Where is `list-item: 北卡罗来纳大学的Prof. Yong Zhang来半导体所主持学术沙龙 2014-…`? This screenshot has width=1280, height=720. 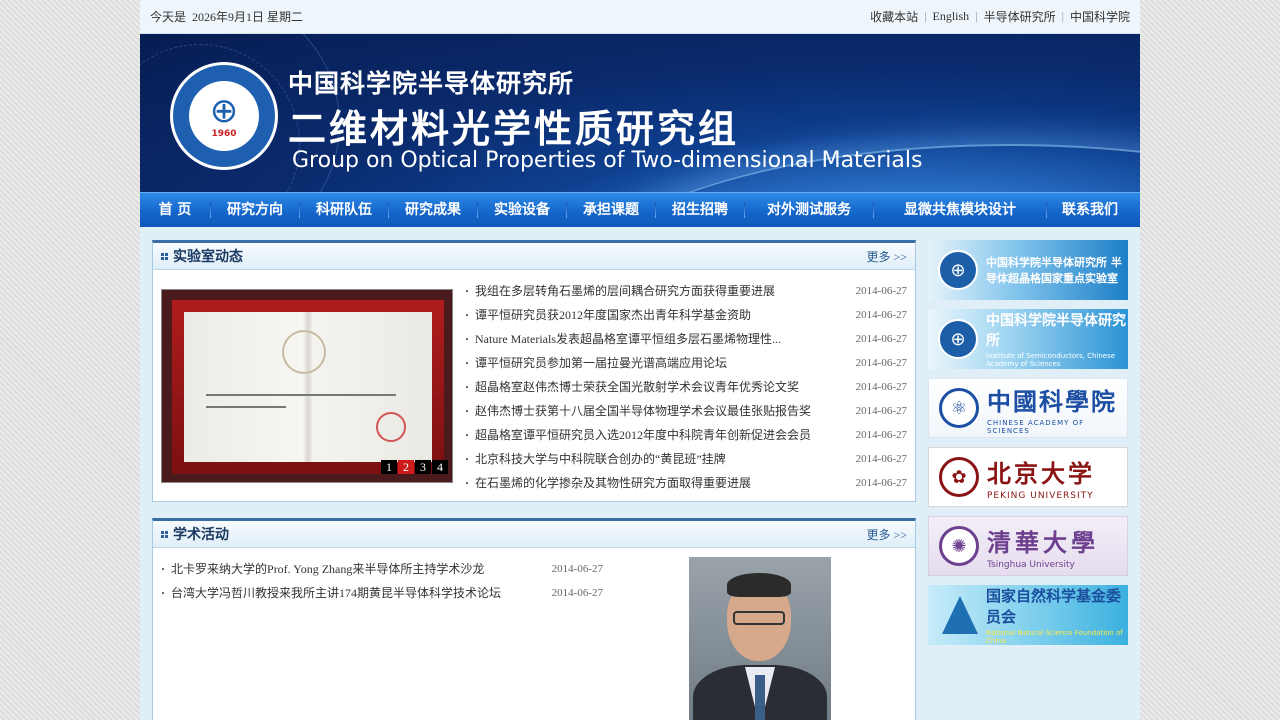 list-item: 北卡罗来纳大学的Prof. Yong Zhang来半导体所主持学术沙龙 2014-… is located at coordinates (382, 569).